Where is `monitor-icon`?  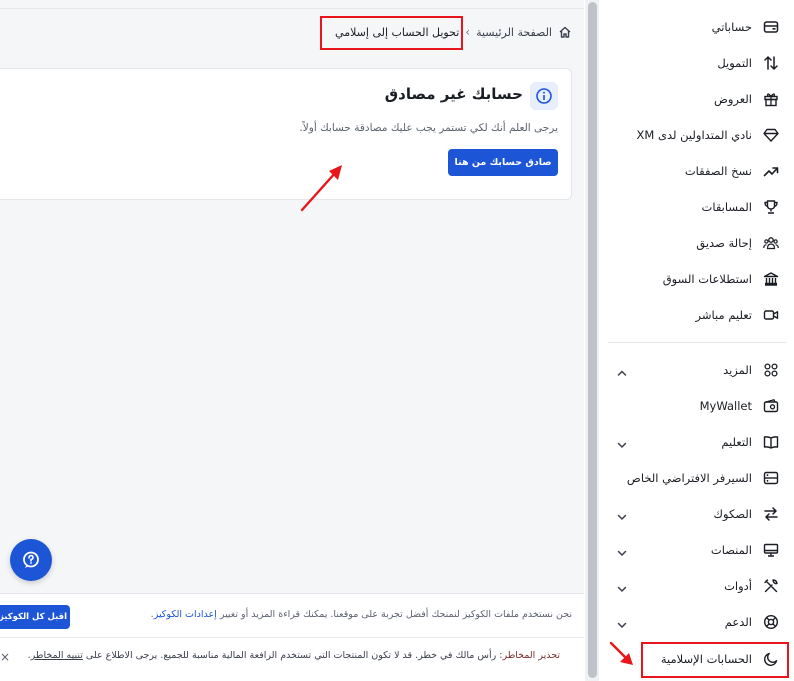
monitor-icon is located at coordinates (771, 550).